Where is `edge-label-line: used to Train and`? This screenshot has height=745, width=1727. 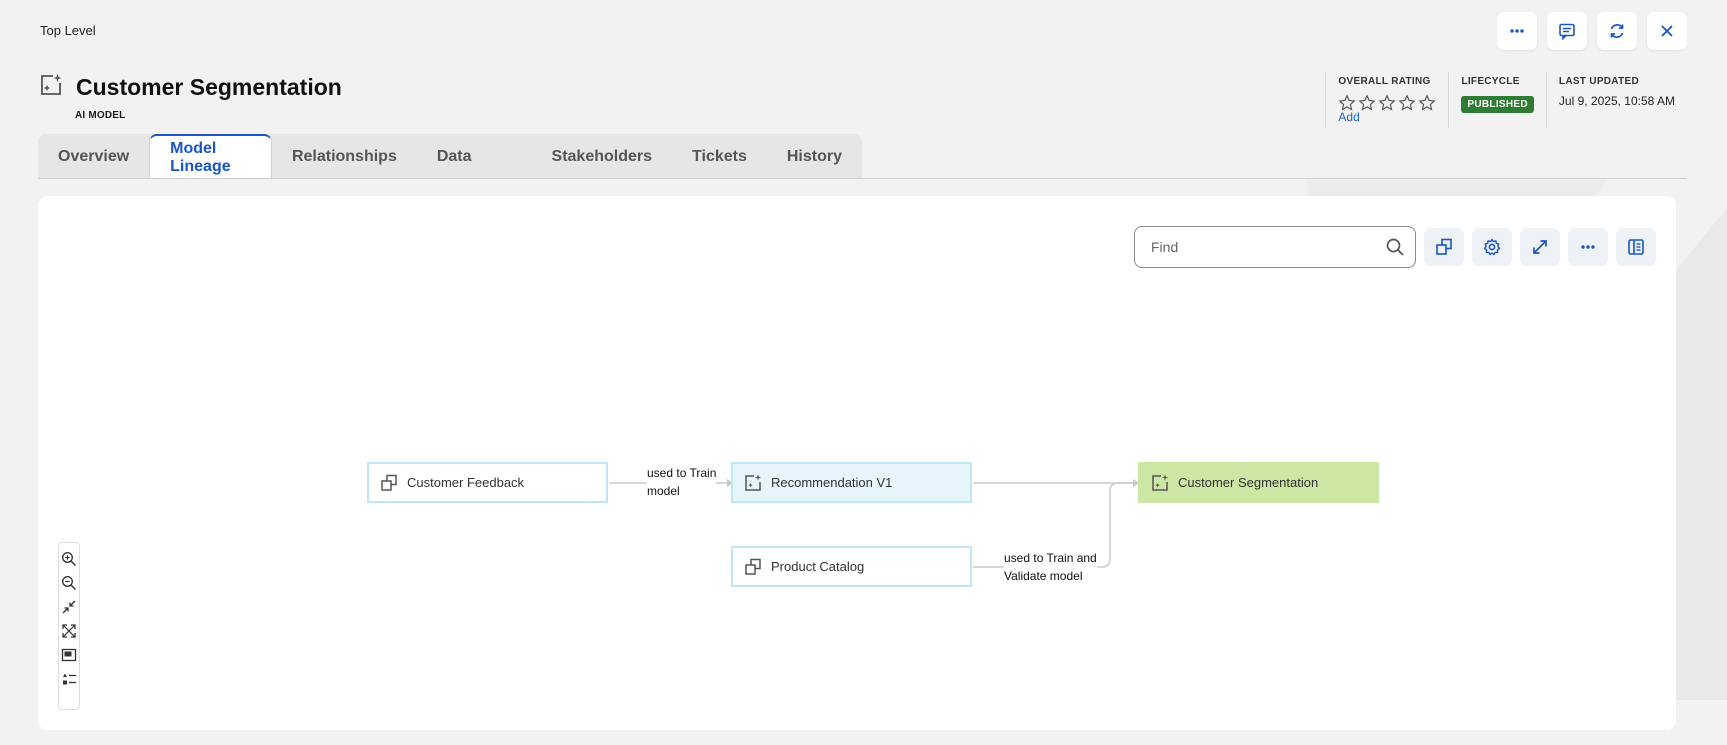 edge-label-line: used to Train and is located at coordinates (1050, 558).